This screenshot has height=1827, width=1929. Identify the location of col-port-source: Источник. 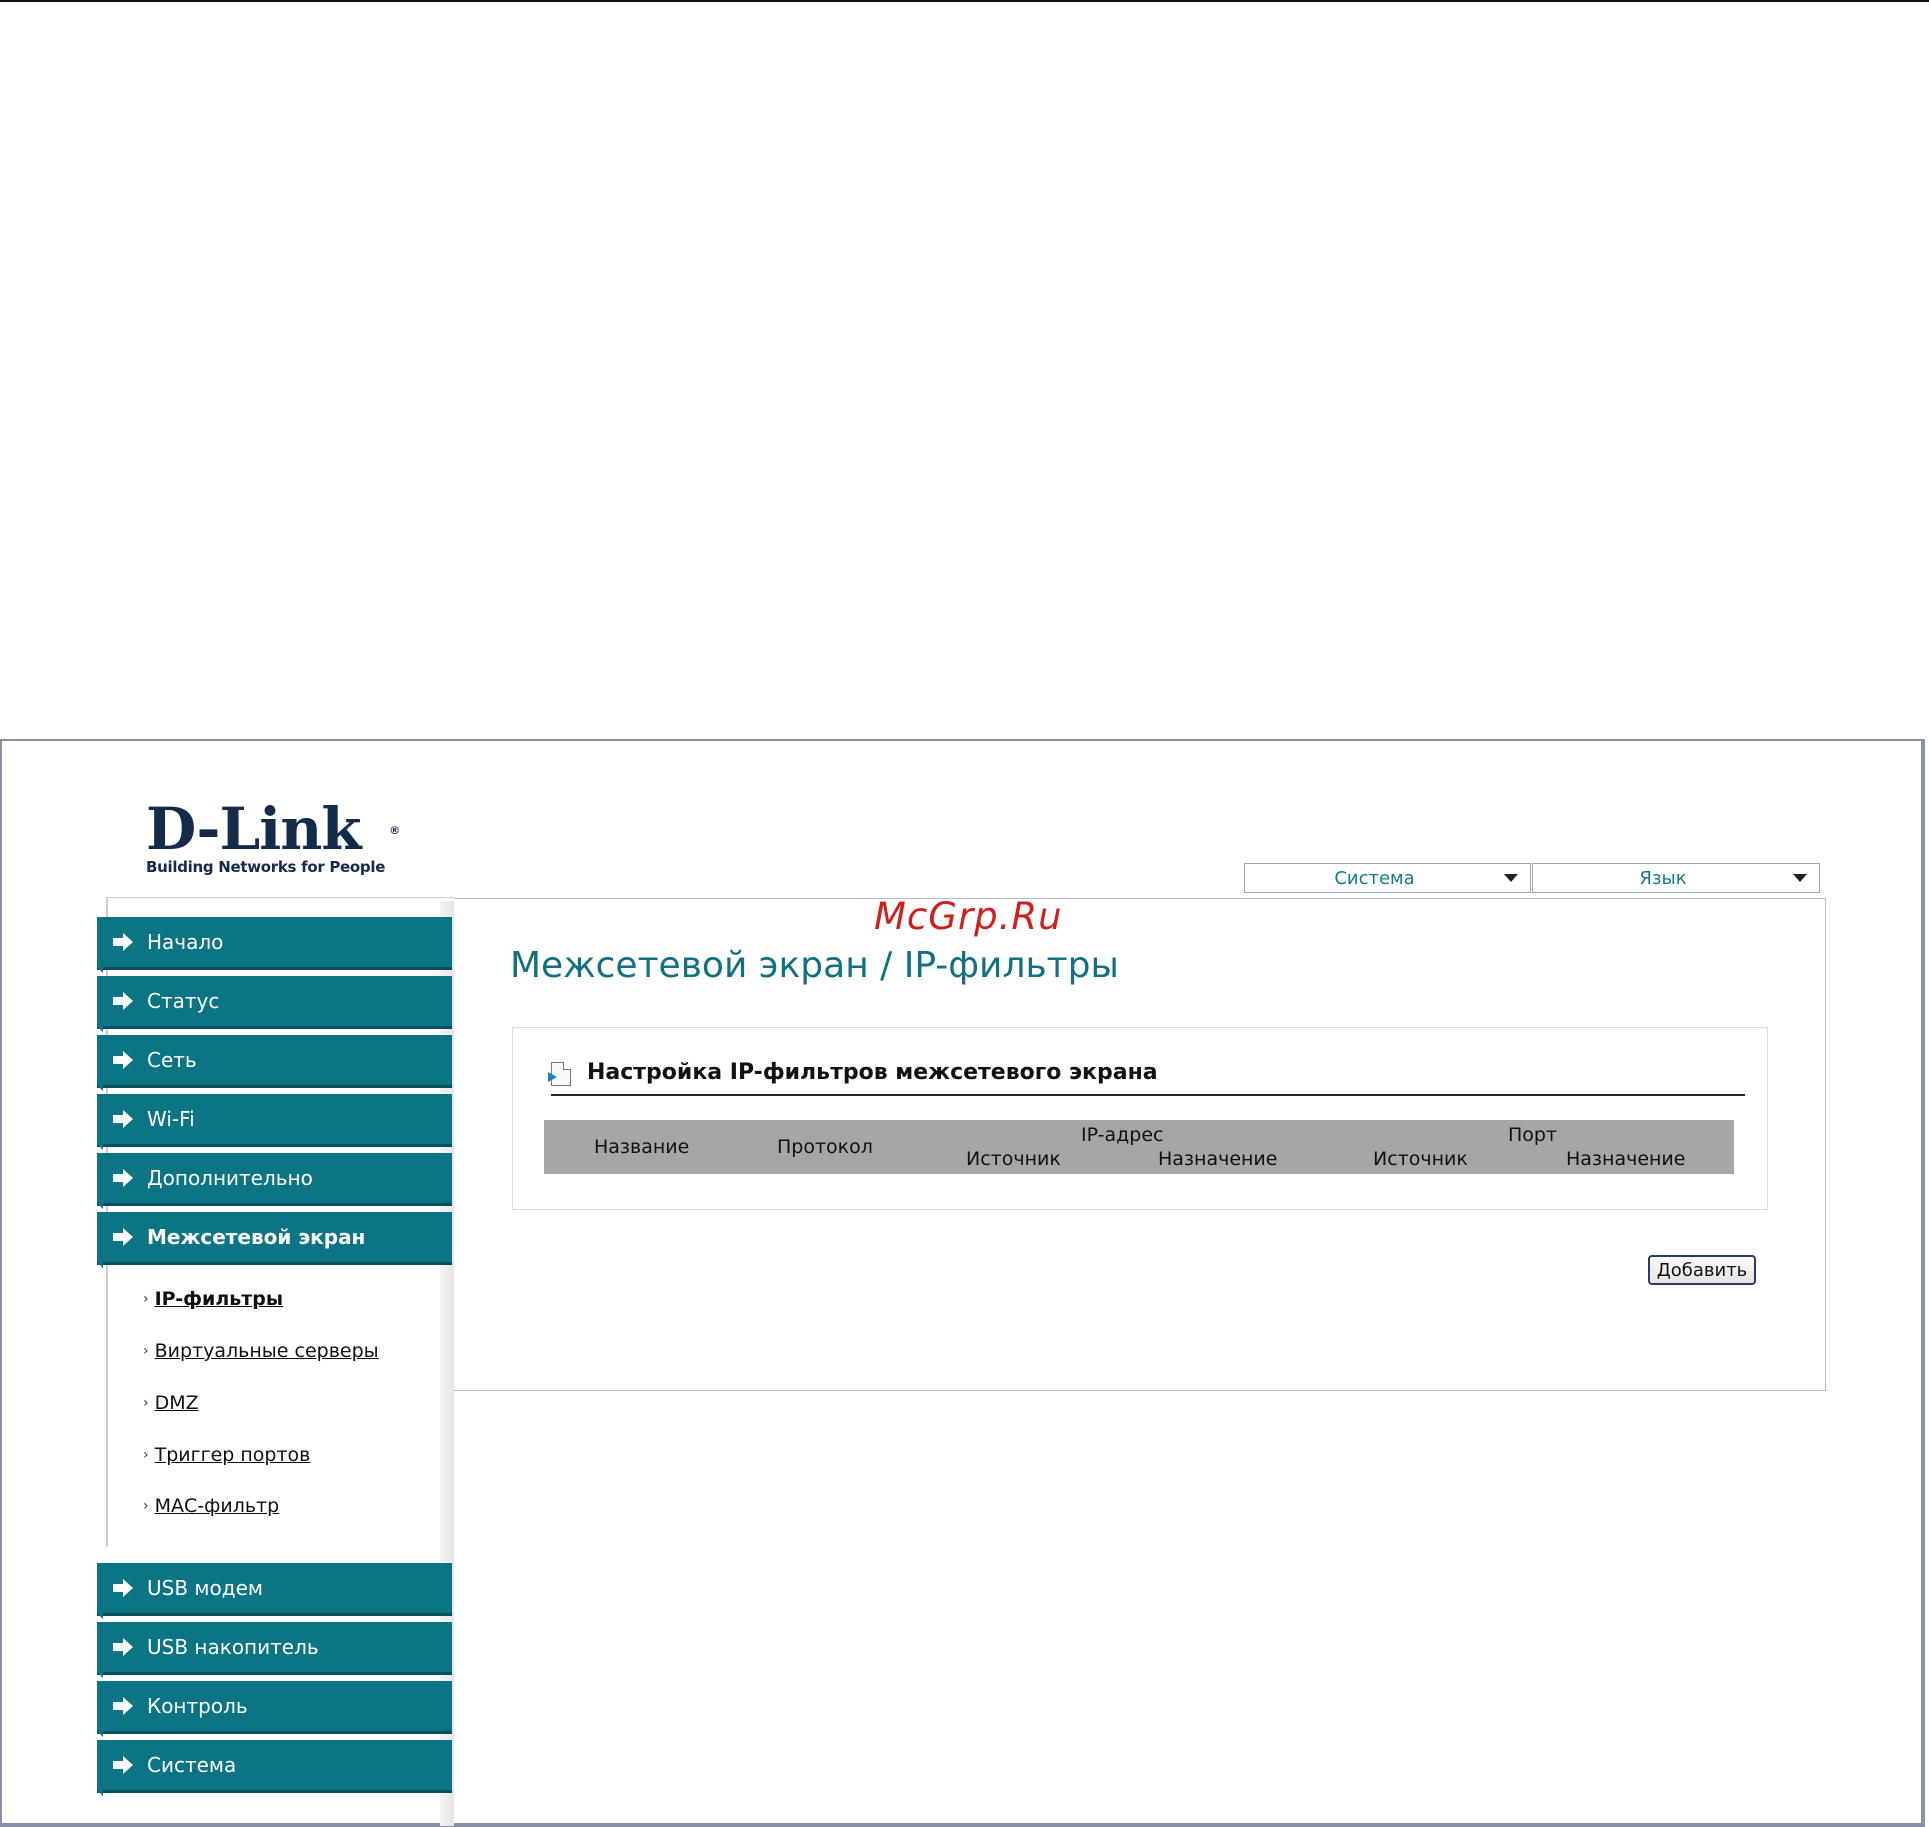
(1420, 1159).